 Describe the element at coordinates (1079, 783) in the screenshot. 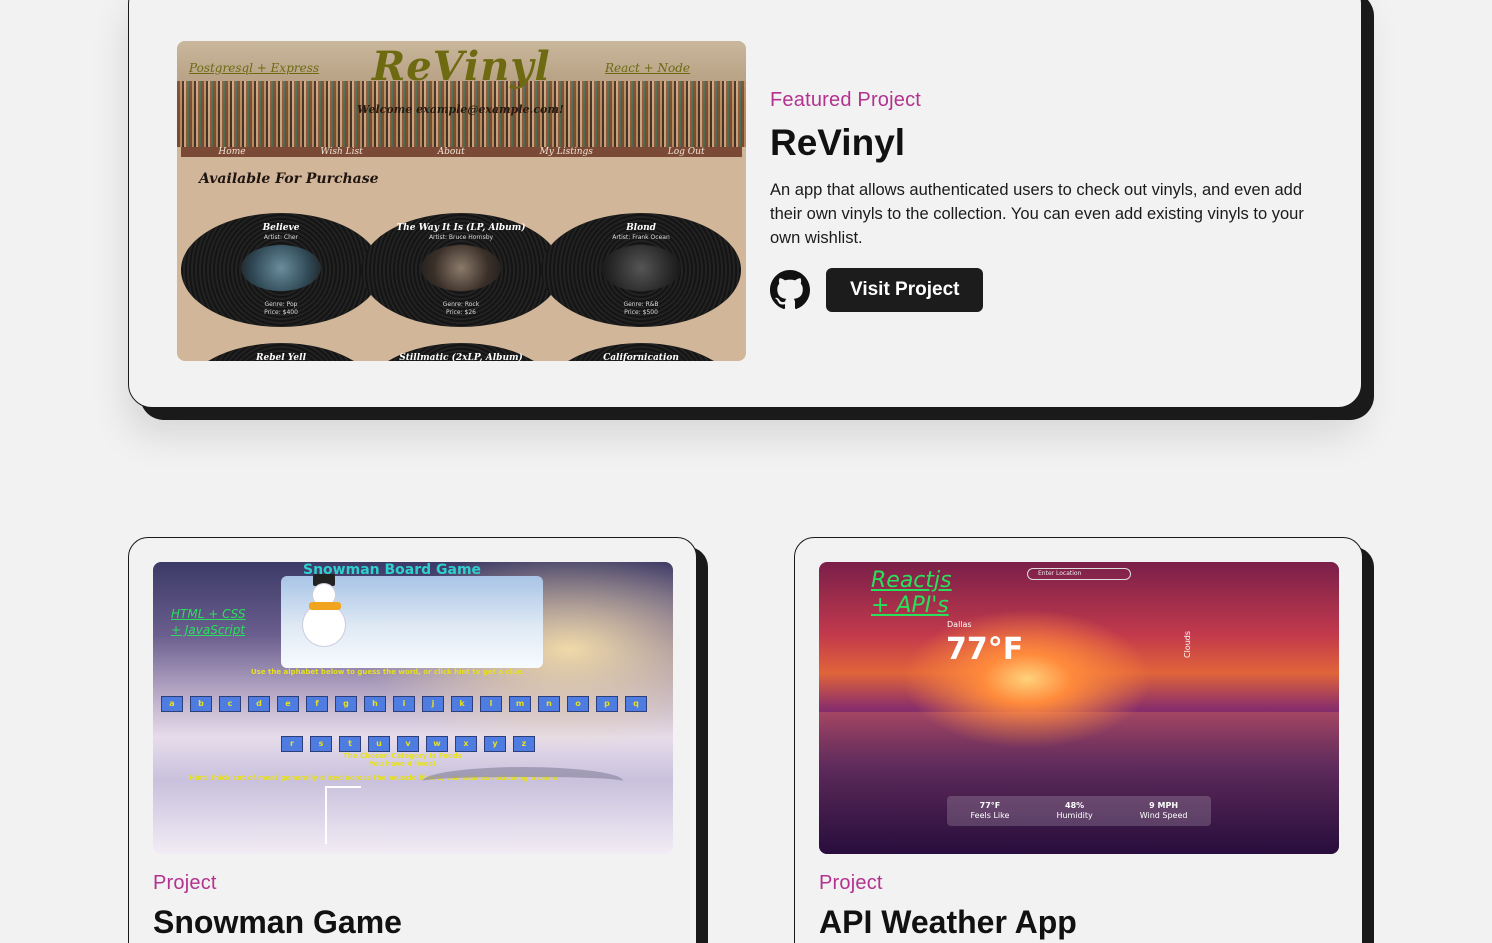

I see `ocean-image` at that location.